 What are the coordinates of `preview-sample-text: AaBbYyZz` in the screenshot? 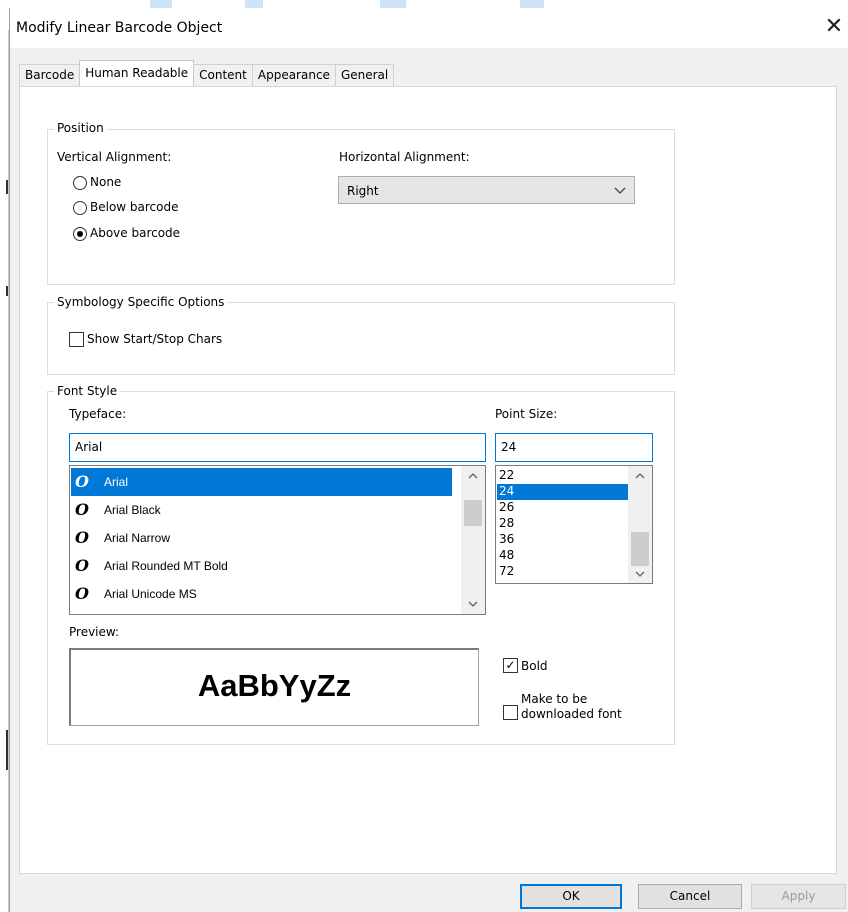 It's located at (274, 685).